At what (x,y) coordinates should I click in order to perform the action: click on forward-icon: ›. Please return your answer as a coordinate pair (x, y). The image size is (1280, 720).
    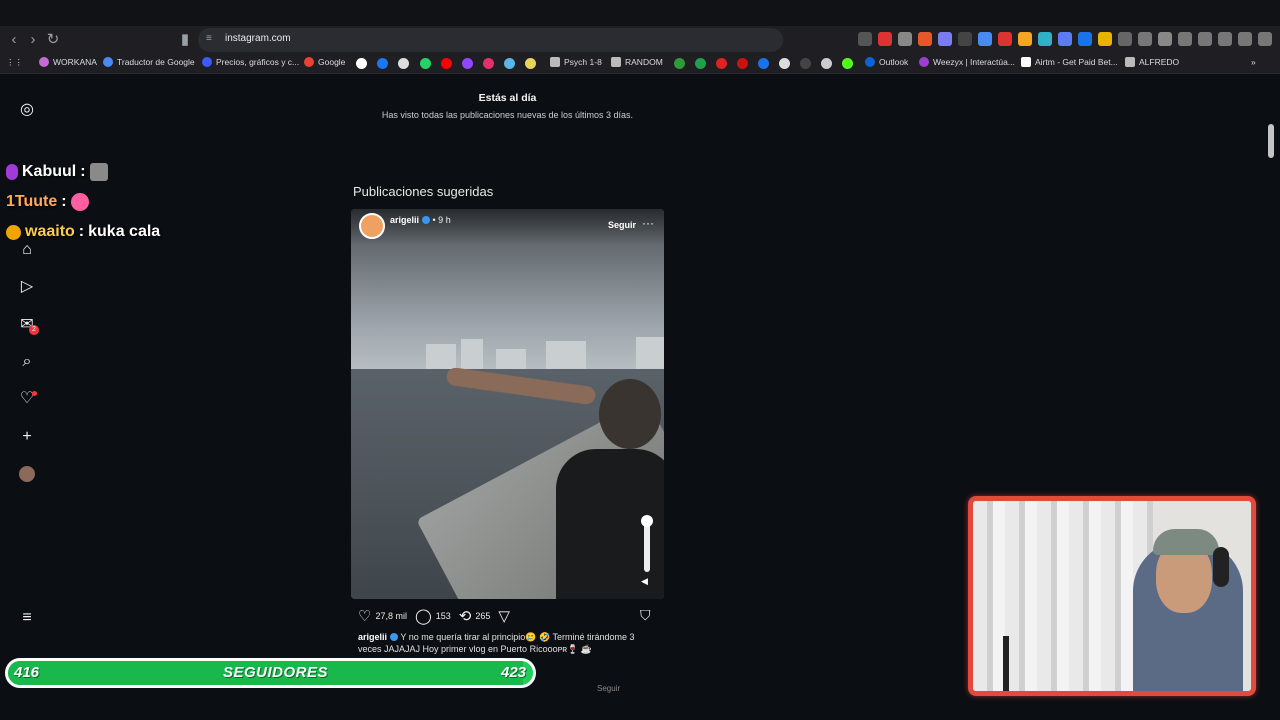
    Looking at the image, I should click on (33, 40).